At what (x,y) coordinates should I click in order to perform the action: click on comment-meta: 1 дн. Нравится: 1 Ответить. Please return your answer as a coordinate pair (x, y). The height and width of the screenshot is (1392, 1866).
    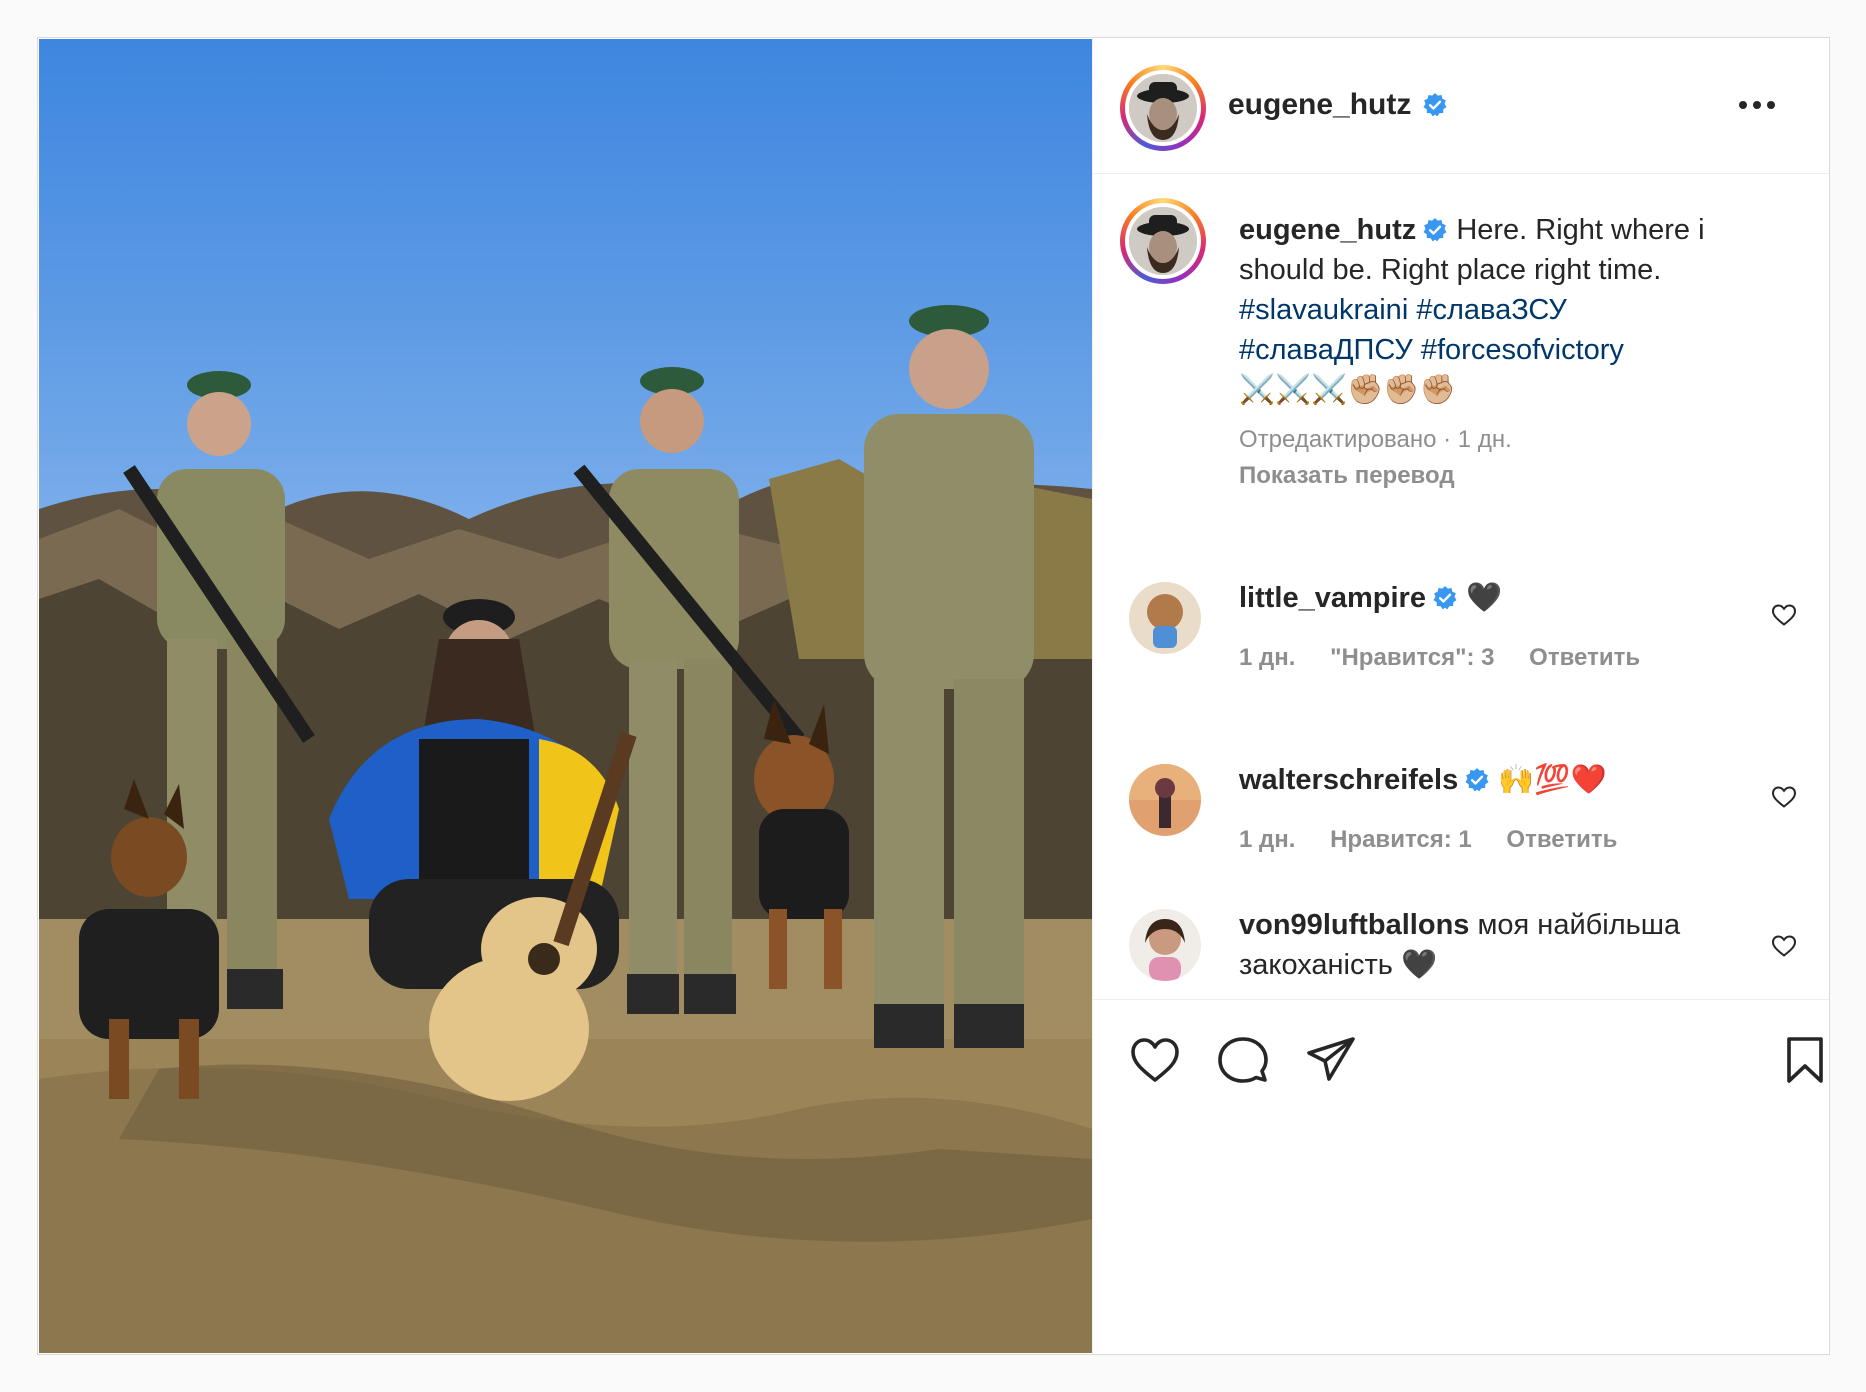
    Looking at the image, I should click on (1442, 840).